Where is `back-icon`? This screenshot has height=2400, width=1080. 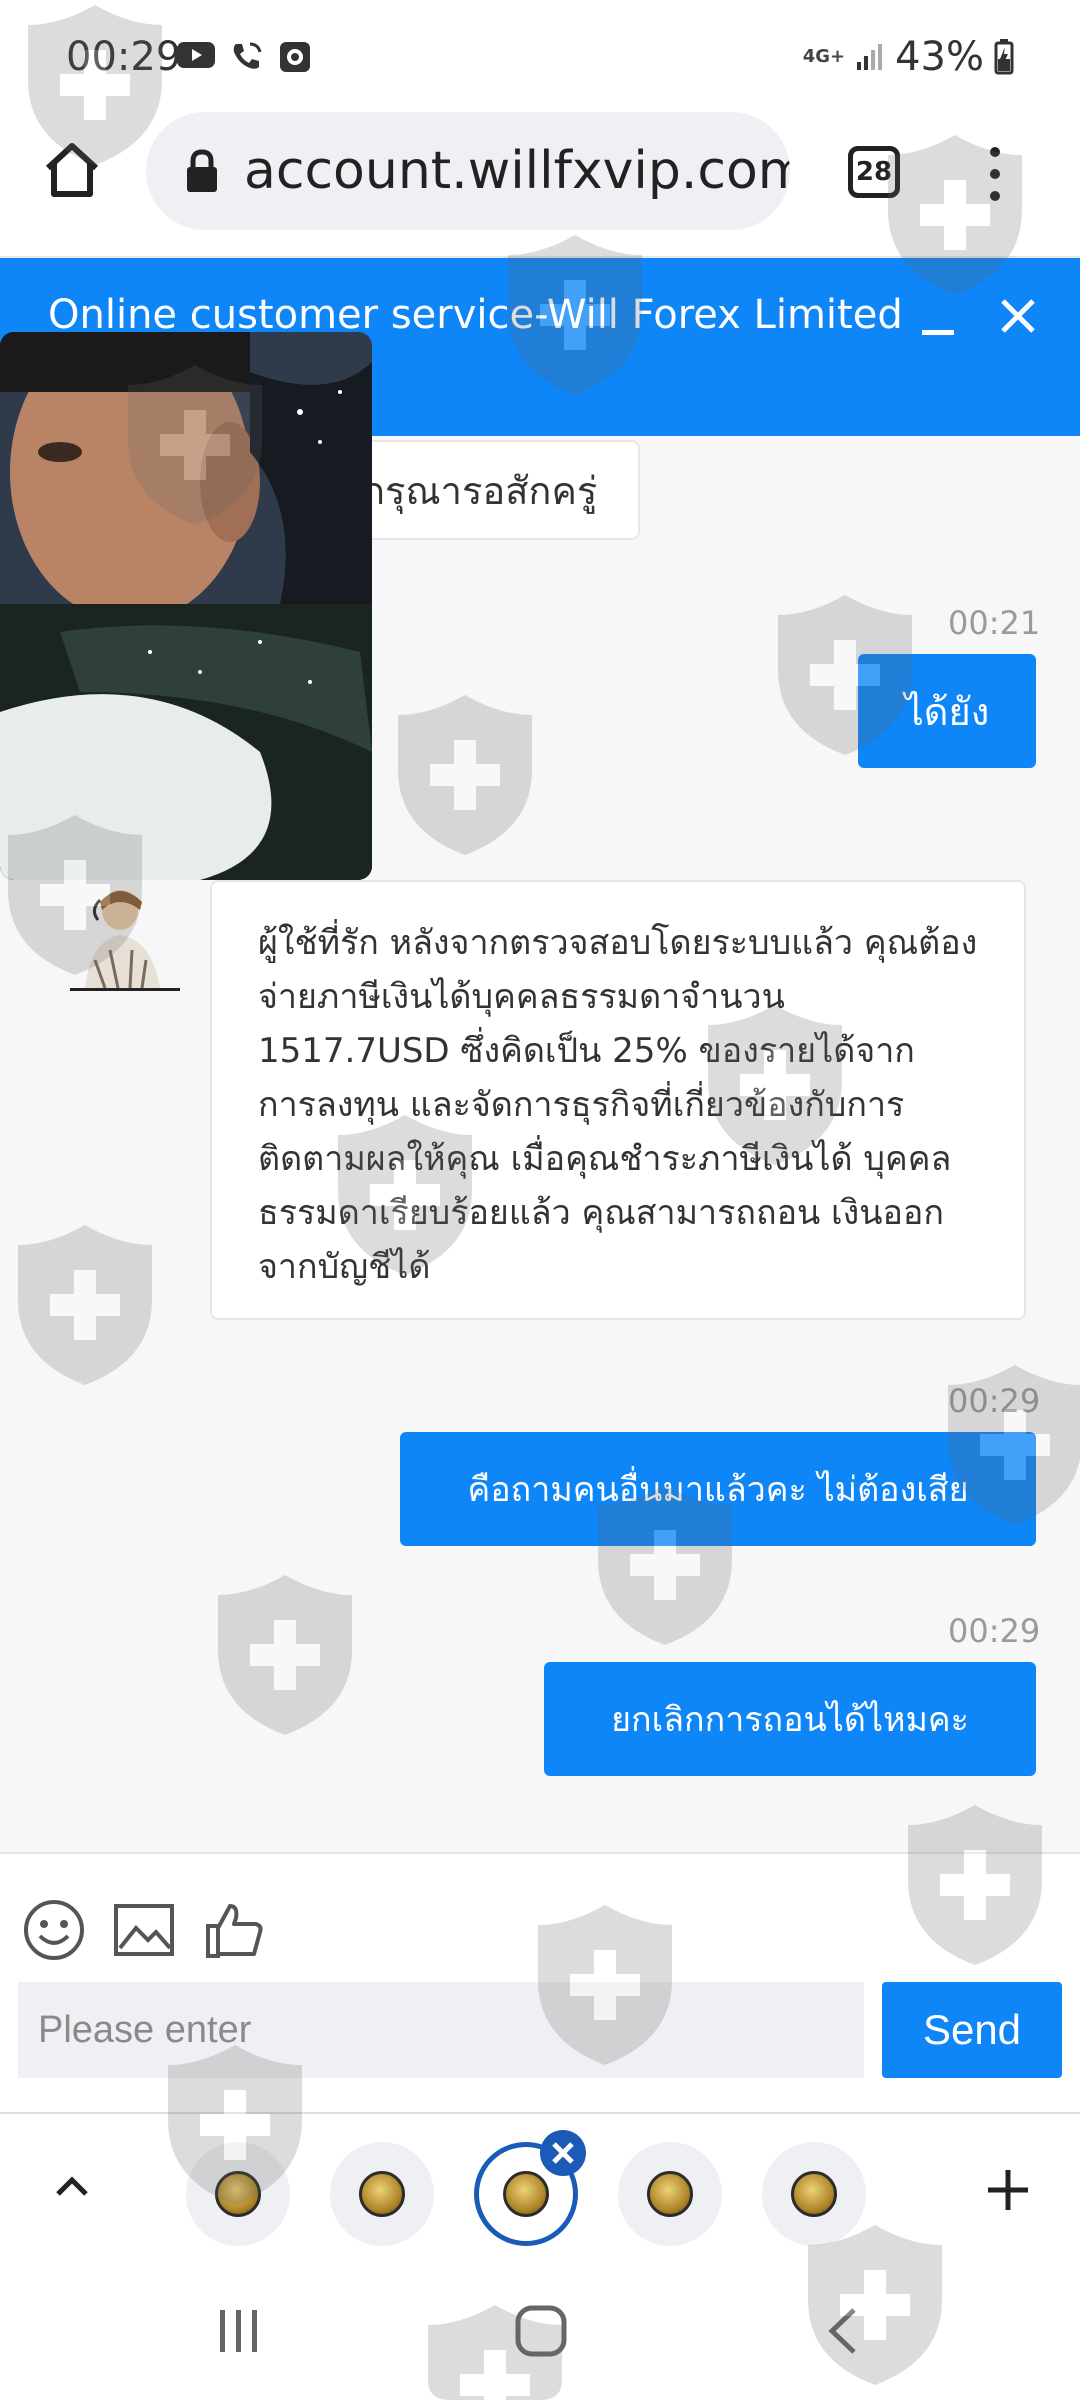 back-icon is located at coordinates (842, 2331).